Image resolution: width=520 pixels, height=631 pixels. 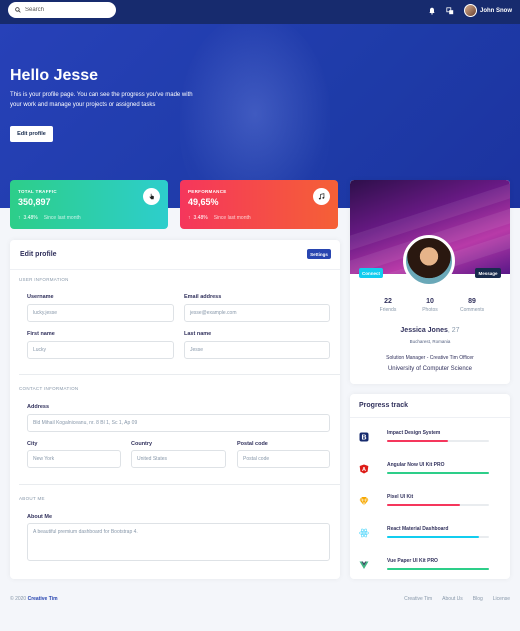 What do you see at coordinates (470, 10) in the screenshot?
I see `avatar` at bounding box center [470, 10].